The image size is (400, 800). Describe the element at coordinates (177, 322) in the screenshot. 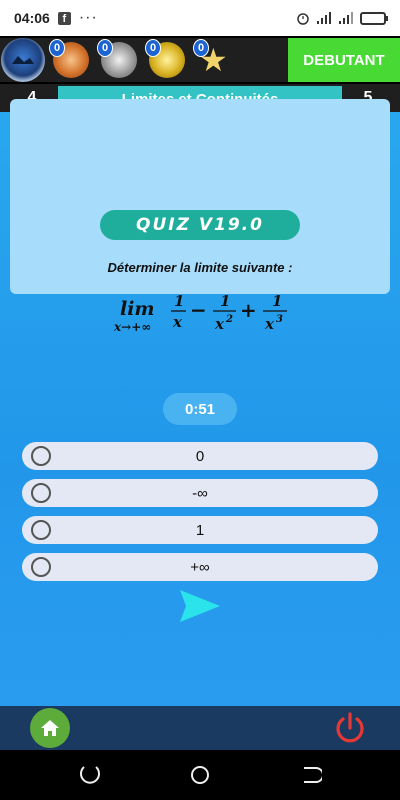

I see `formula-den1: x` at that location.